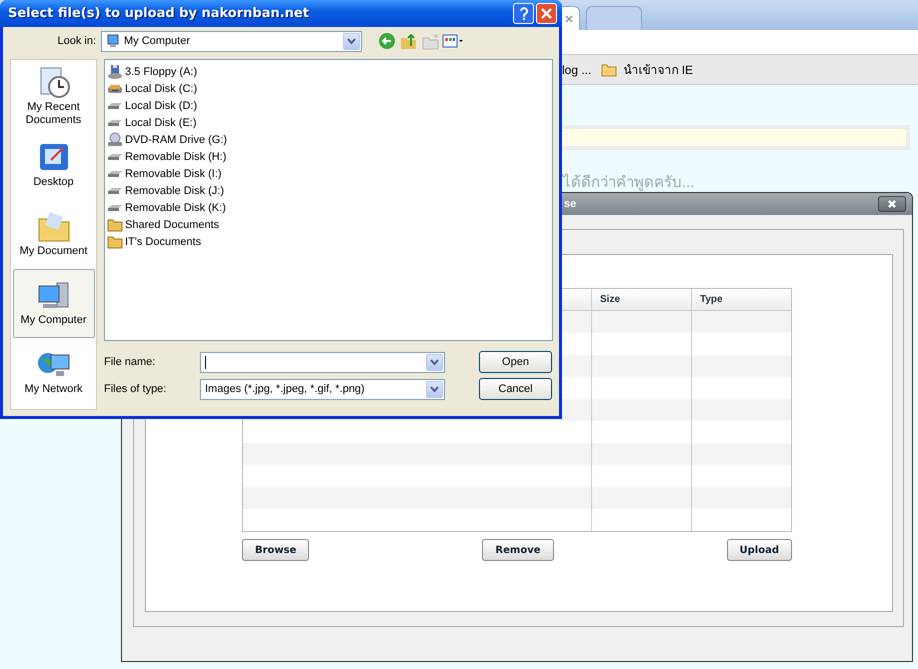  I want to click on file-list-item: Removable Disk (H:), so click(175, 156).